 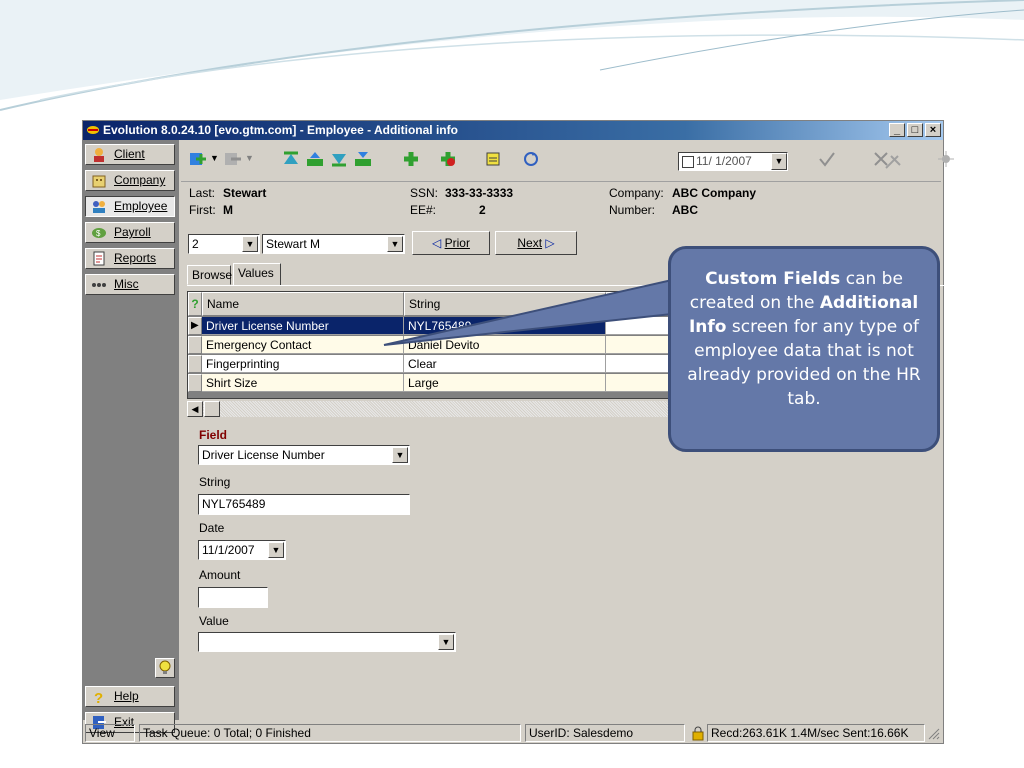 What do you see at coordinates (303, 383) in the screenshot?
I see `cell-name: Shirt Size` at bounding box center [303, 383].